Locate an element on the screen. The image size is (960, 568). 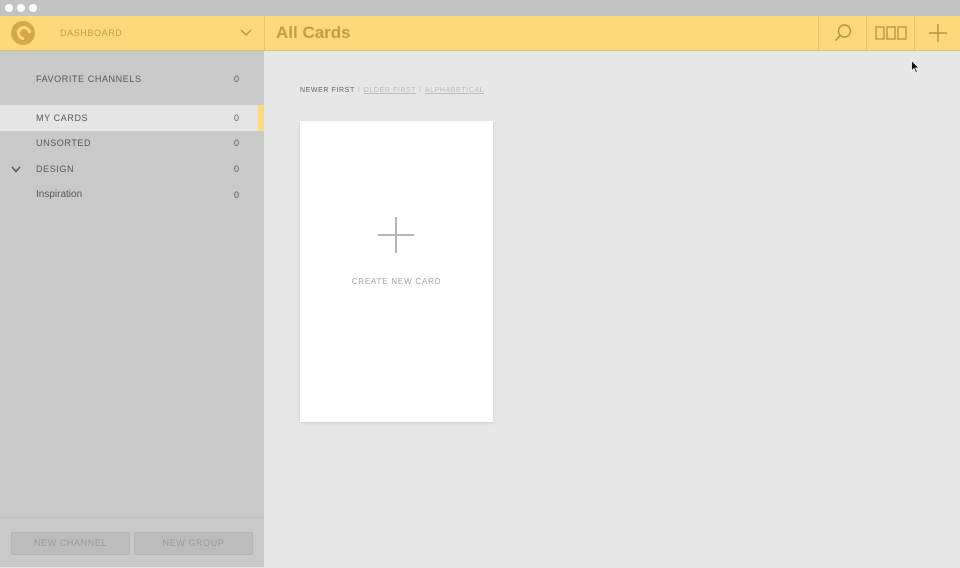
create-new-card: CREATE NEW CARD is located at coordinates (396, 271).